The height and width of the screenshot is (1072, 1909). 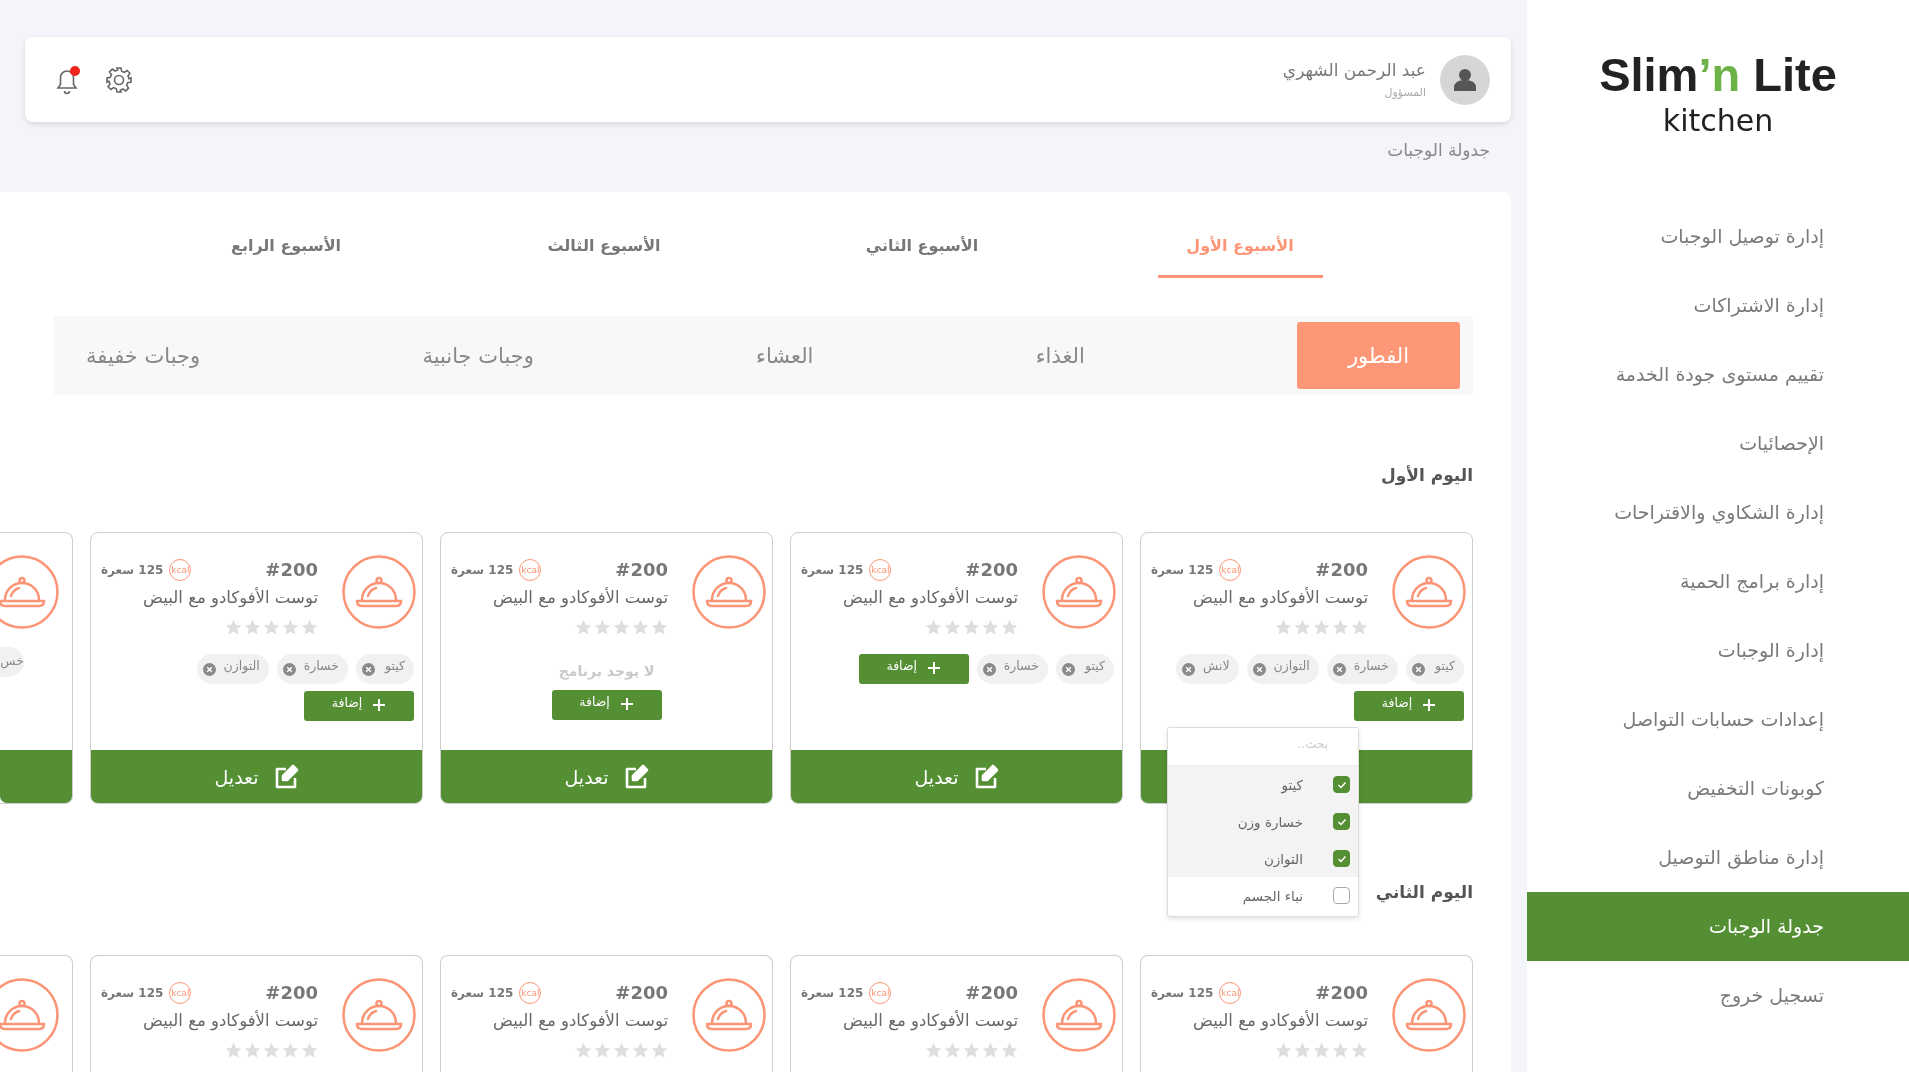 I want to click on sidebar-item: جدولة الوجبات, so click(x=1718, y=926).